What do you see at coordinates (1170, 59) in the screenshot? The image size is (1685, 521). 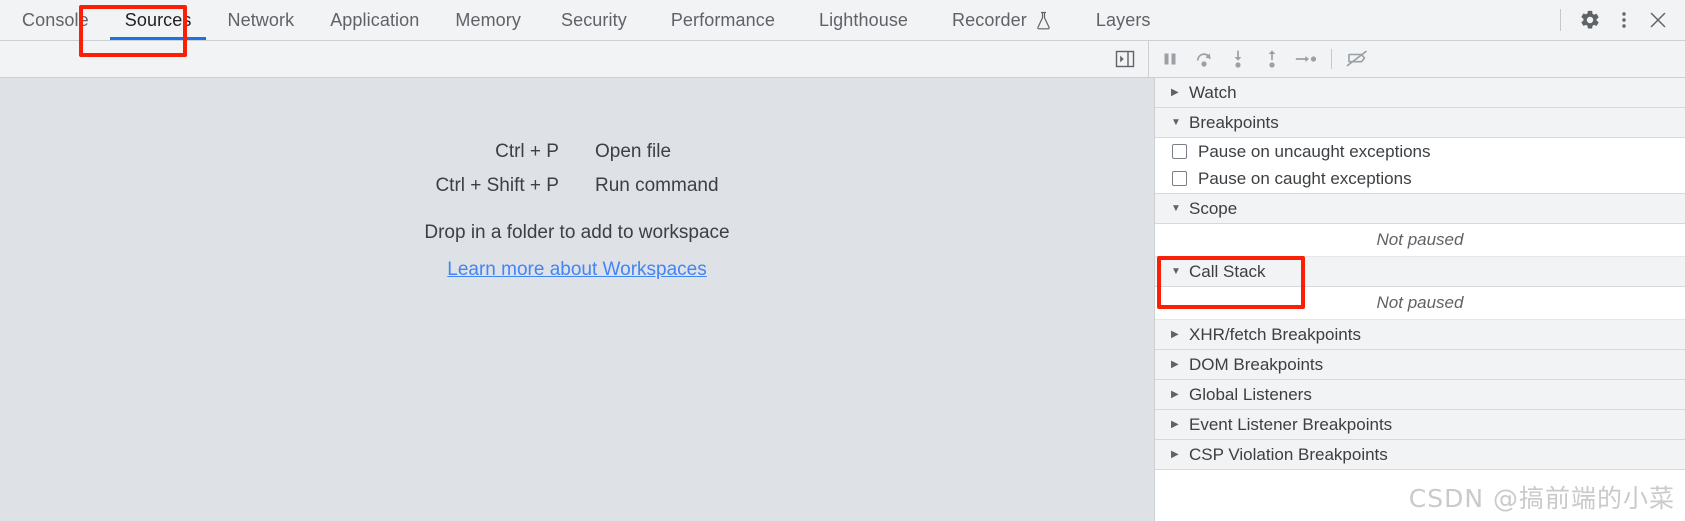 I see `pause-script-execution-icon` at bounding box center [1170, 59].